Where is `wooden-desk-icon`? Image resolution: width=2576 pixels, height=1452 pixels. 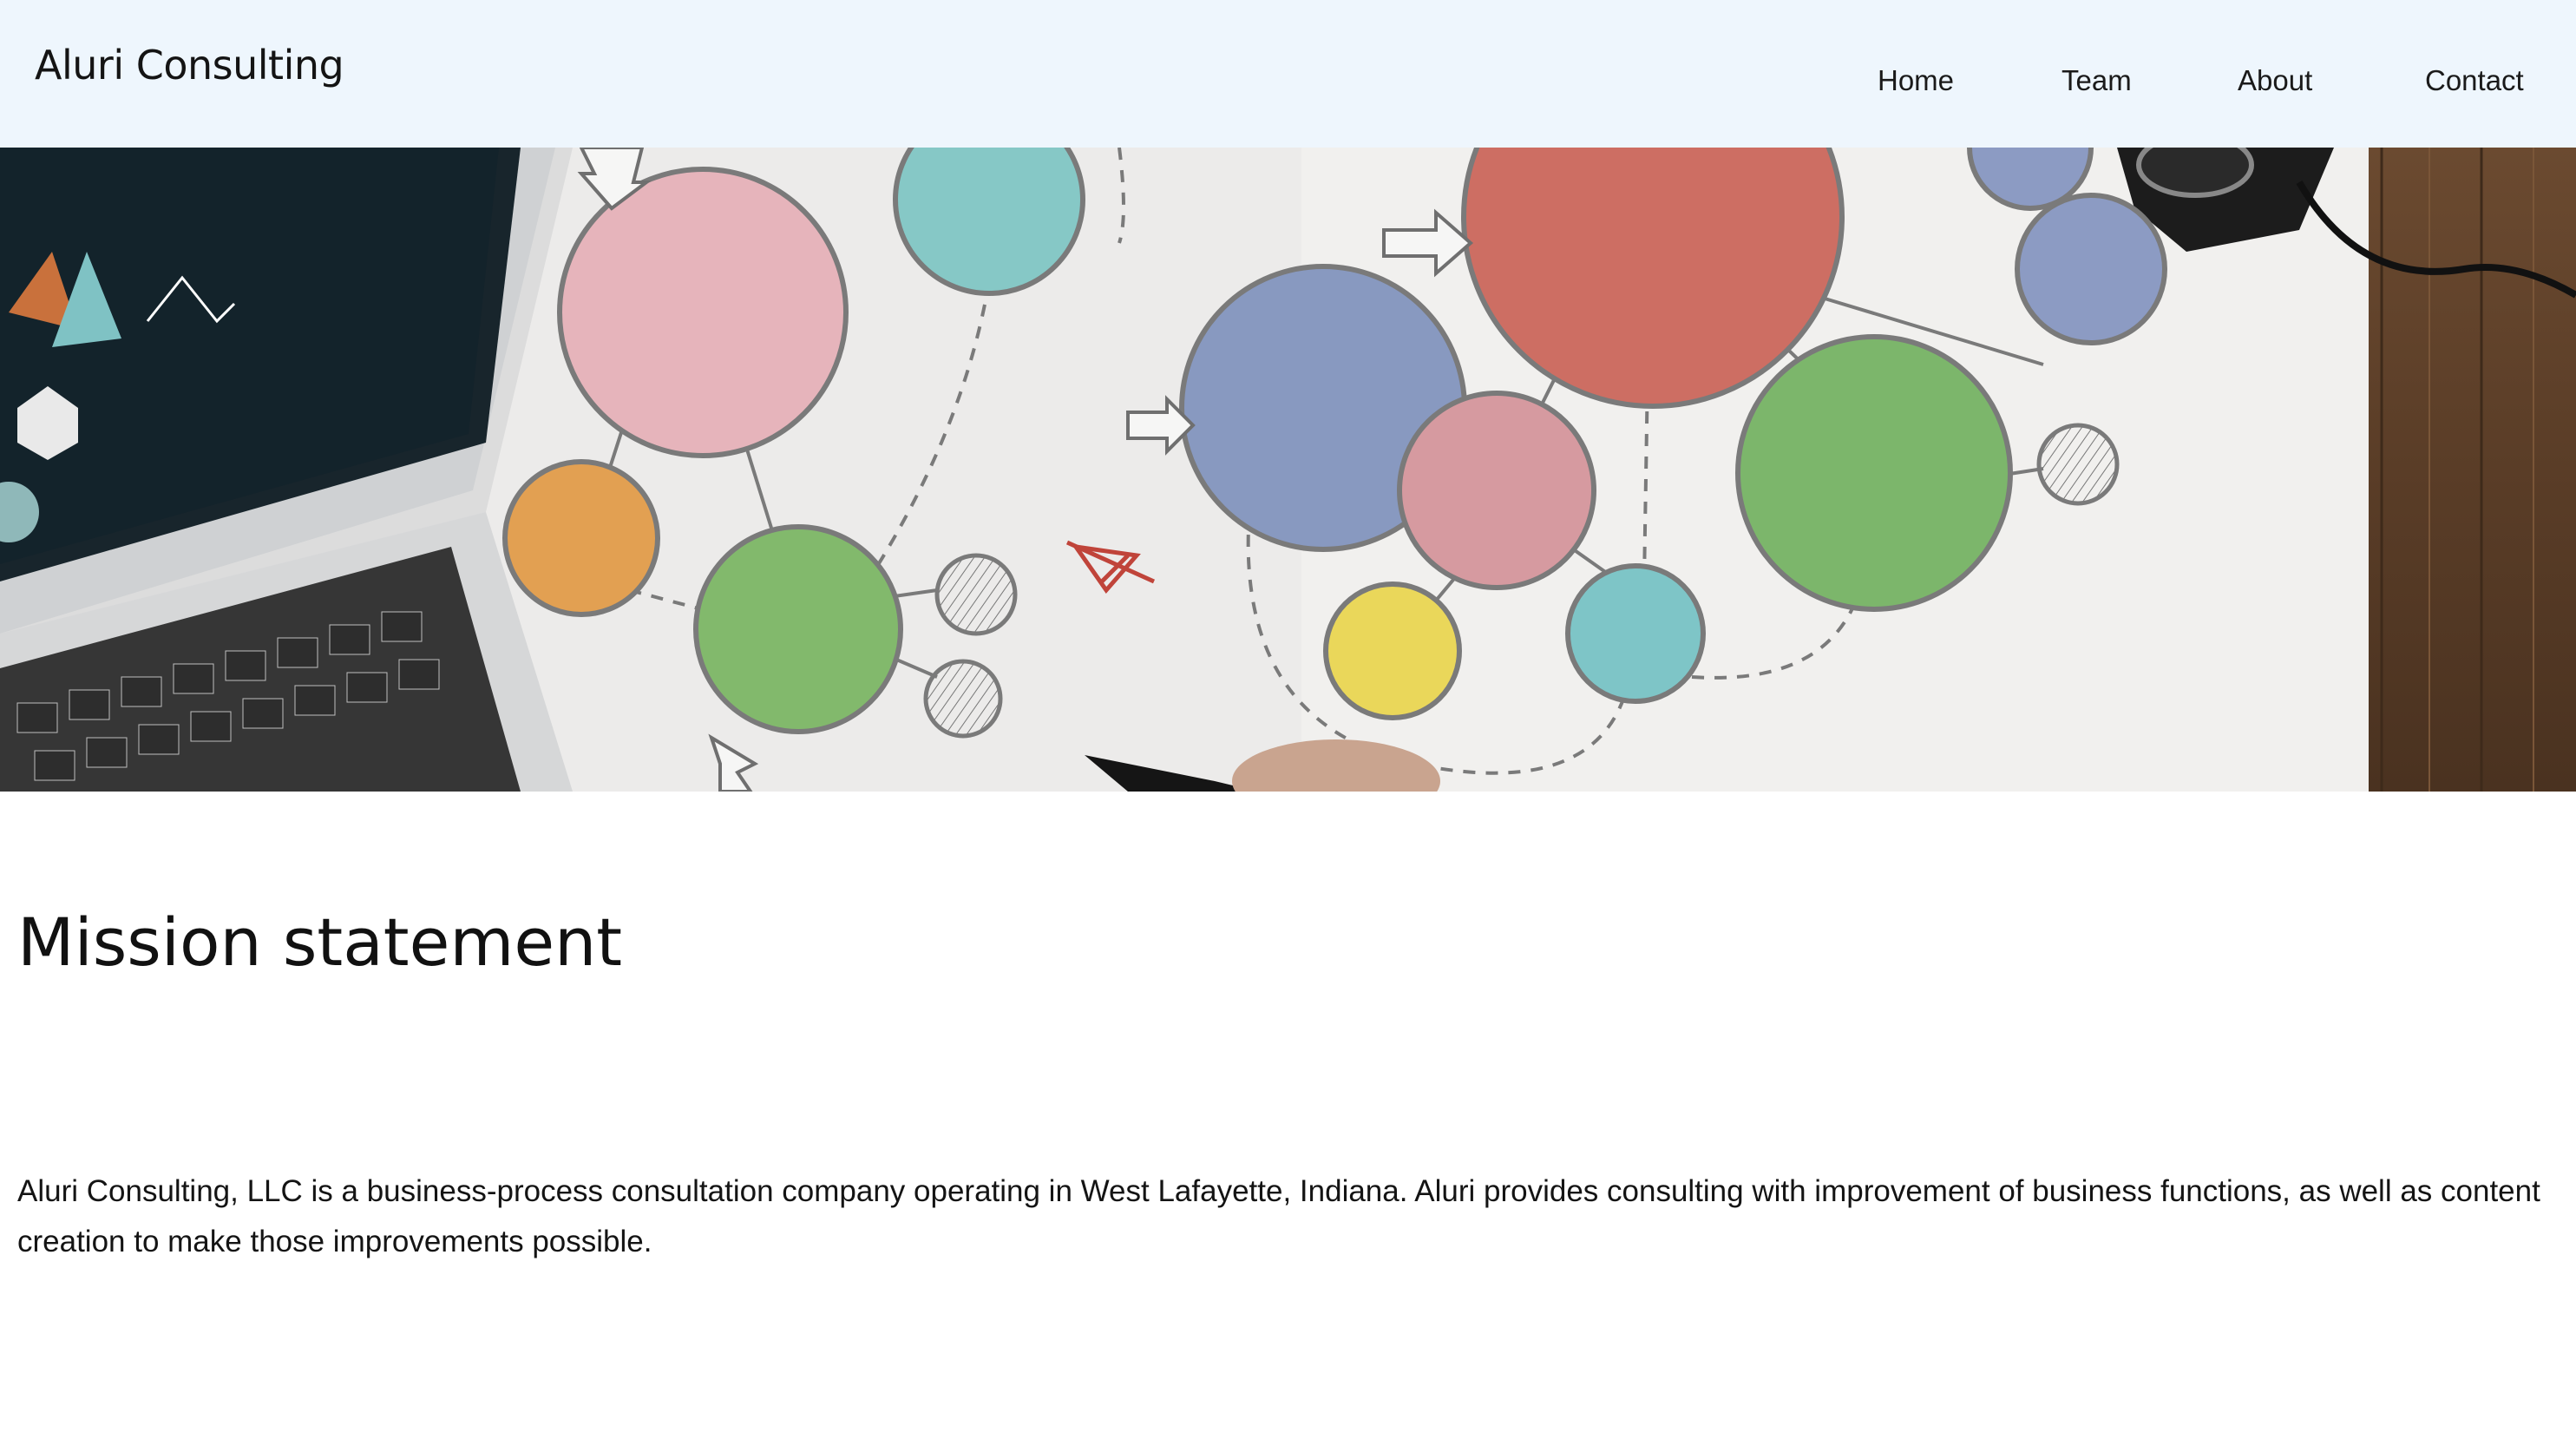 wooden-desk-icon is located at coordinates (2472, 470).